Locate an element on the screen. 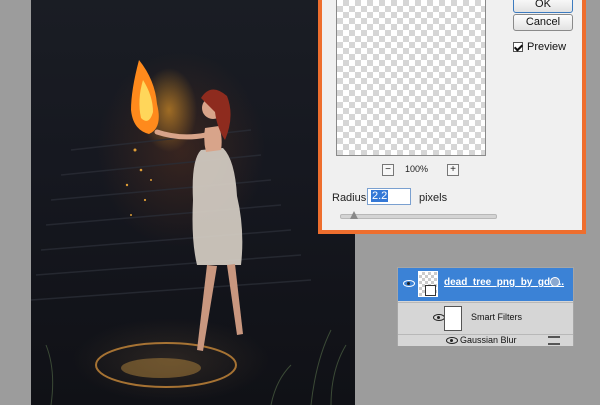 The image size is (600, 405). zoom-level-label: 100% is located at coordinates (417, 169).